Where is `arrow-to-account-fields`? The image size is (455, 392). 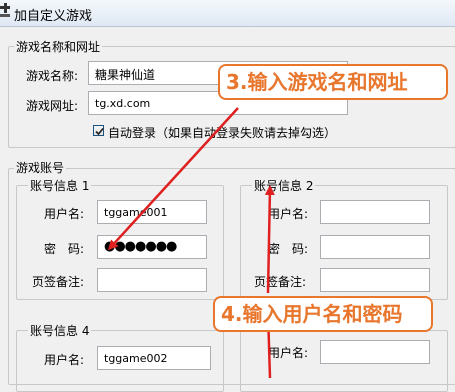 arrow-to-account-fields is located at coordinates (269, 239).